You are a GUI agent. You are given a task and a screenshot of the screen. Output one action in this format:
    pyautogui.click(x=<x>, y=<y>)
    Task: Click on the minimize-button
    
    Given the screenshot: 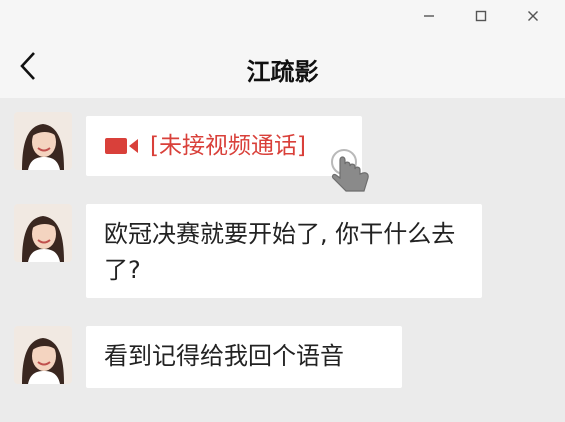 What is the action you would take?
    pyautogui.click(x=429, y=16)
    